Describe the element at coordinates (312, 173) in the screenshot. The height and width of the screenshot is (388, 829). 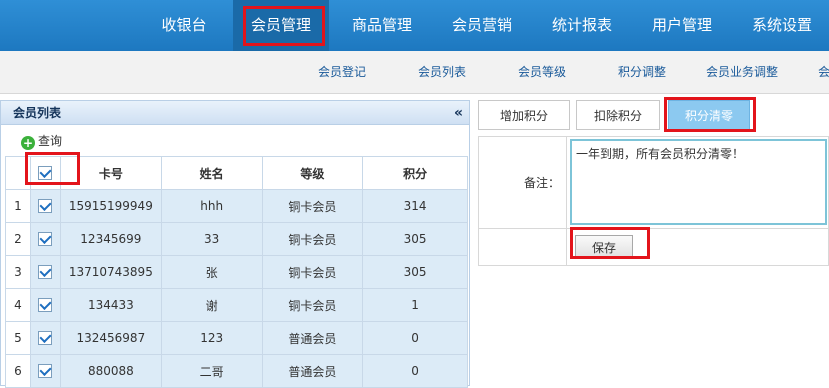
I see `header-level: 等级` at that location.